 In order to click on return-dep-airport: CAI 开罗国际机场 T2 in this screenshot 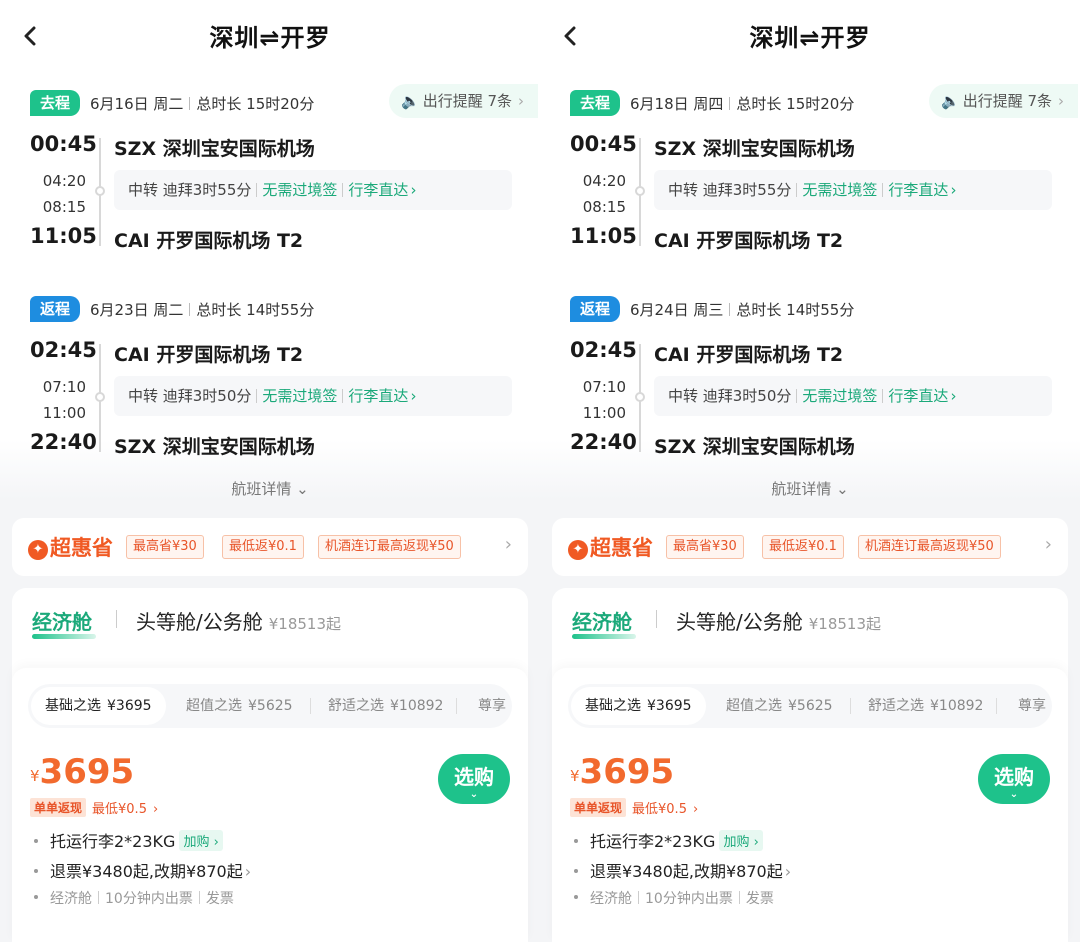, I will do `click(209, 355)`.